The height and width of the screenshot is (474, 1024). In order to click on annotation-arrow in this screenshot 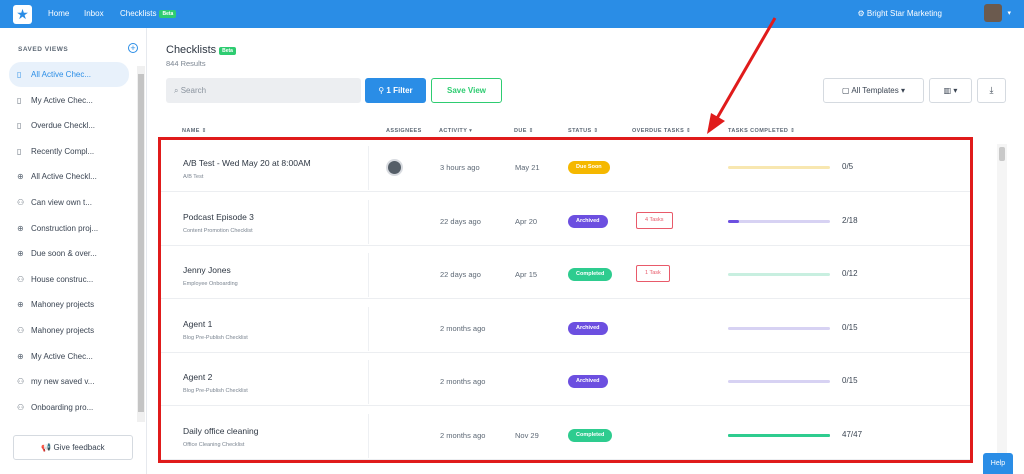, I will do `click(742, 75)`.